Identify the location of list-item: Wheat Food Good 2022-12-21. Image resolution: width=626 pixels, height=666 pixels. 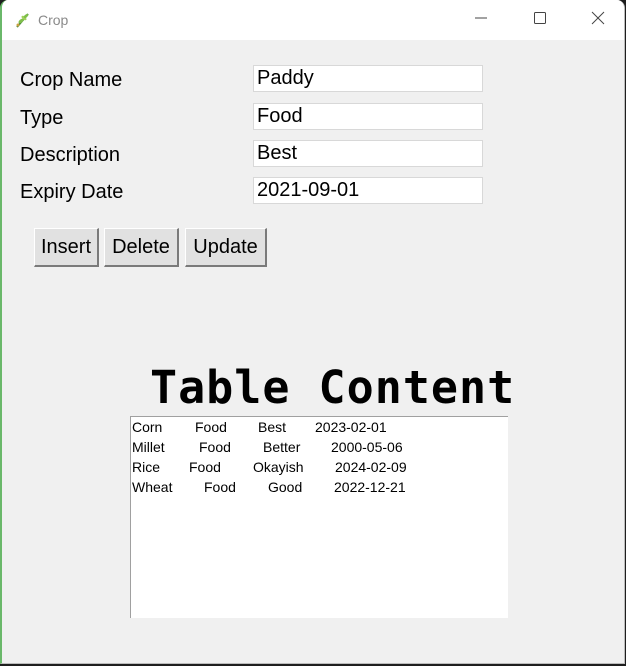
(319, 487).